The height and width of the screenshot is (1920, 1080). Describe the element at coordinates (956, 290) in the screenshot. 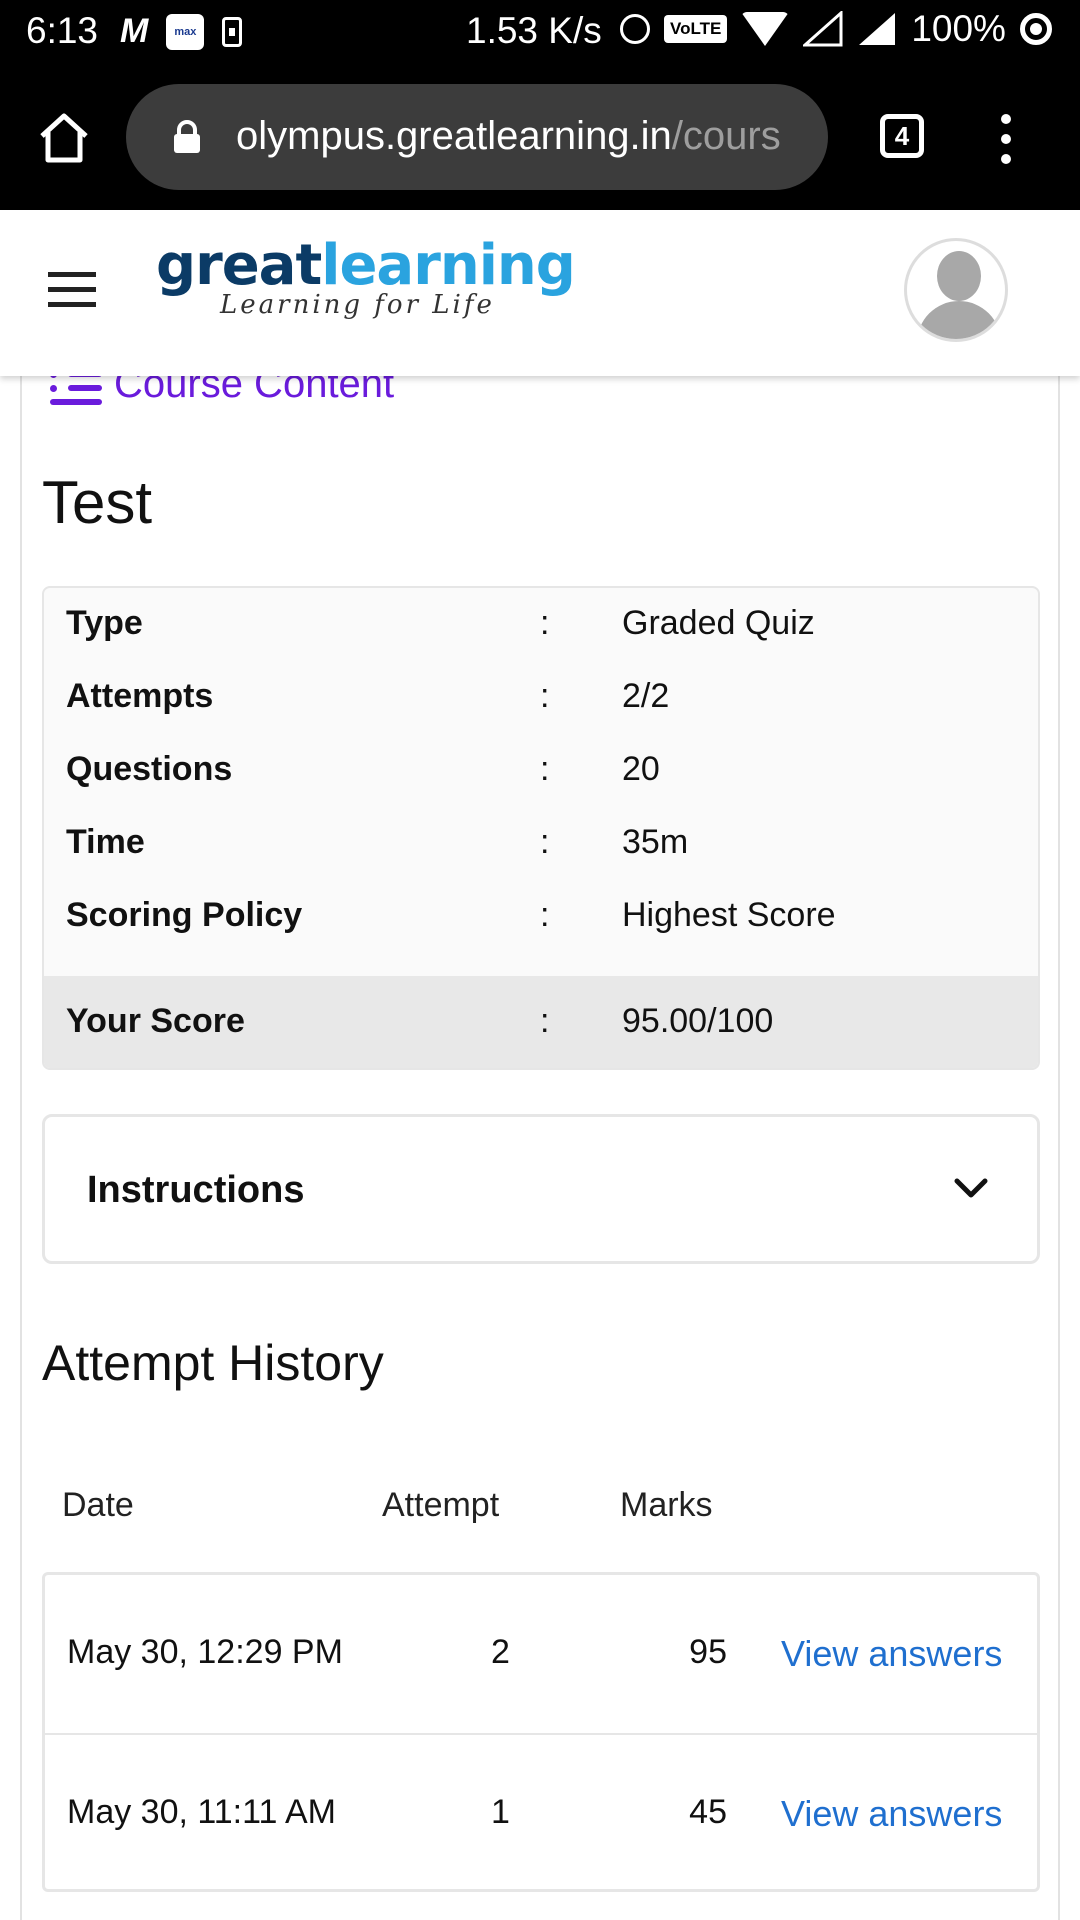

I see `user-avatar` at that location.